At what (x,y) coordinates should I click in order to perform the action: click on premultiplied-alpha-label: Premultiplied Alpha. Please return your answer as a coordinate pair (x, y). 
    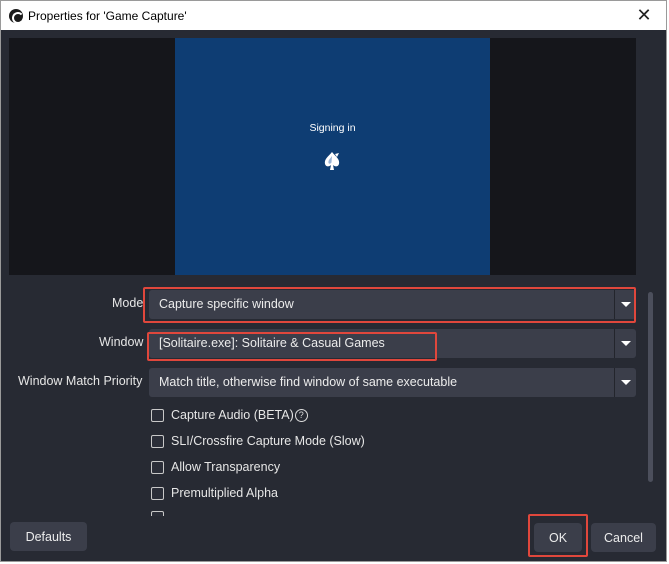
    Looking at the image, I should click on (225, 493).